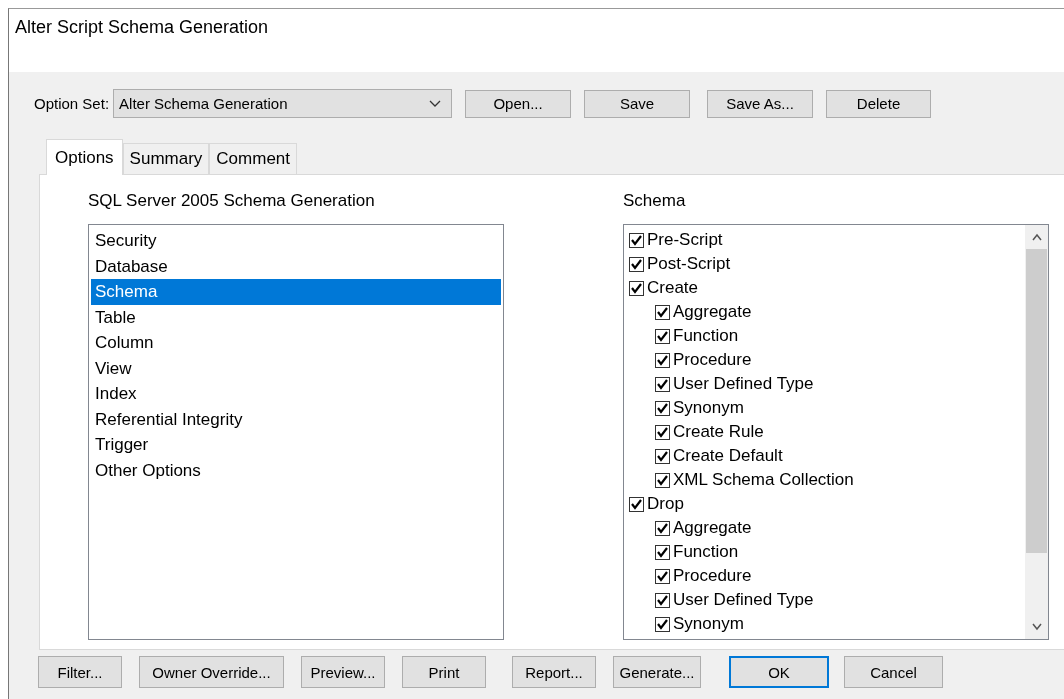 The image size is (1064, 699). What do you see at coordinates (296, 343) in the screenshot?
I see `list-item: Column` at bounding box center [296, 343].